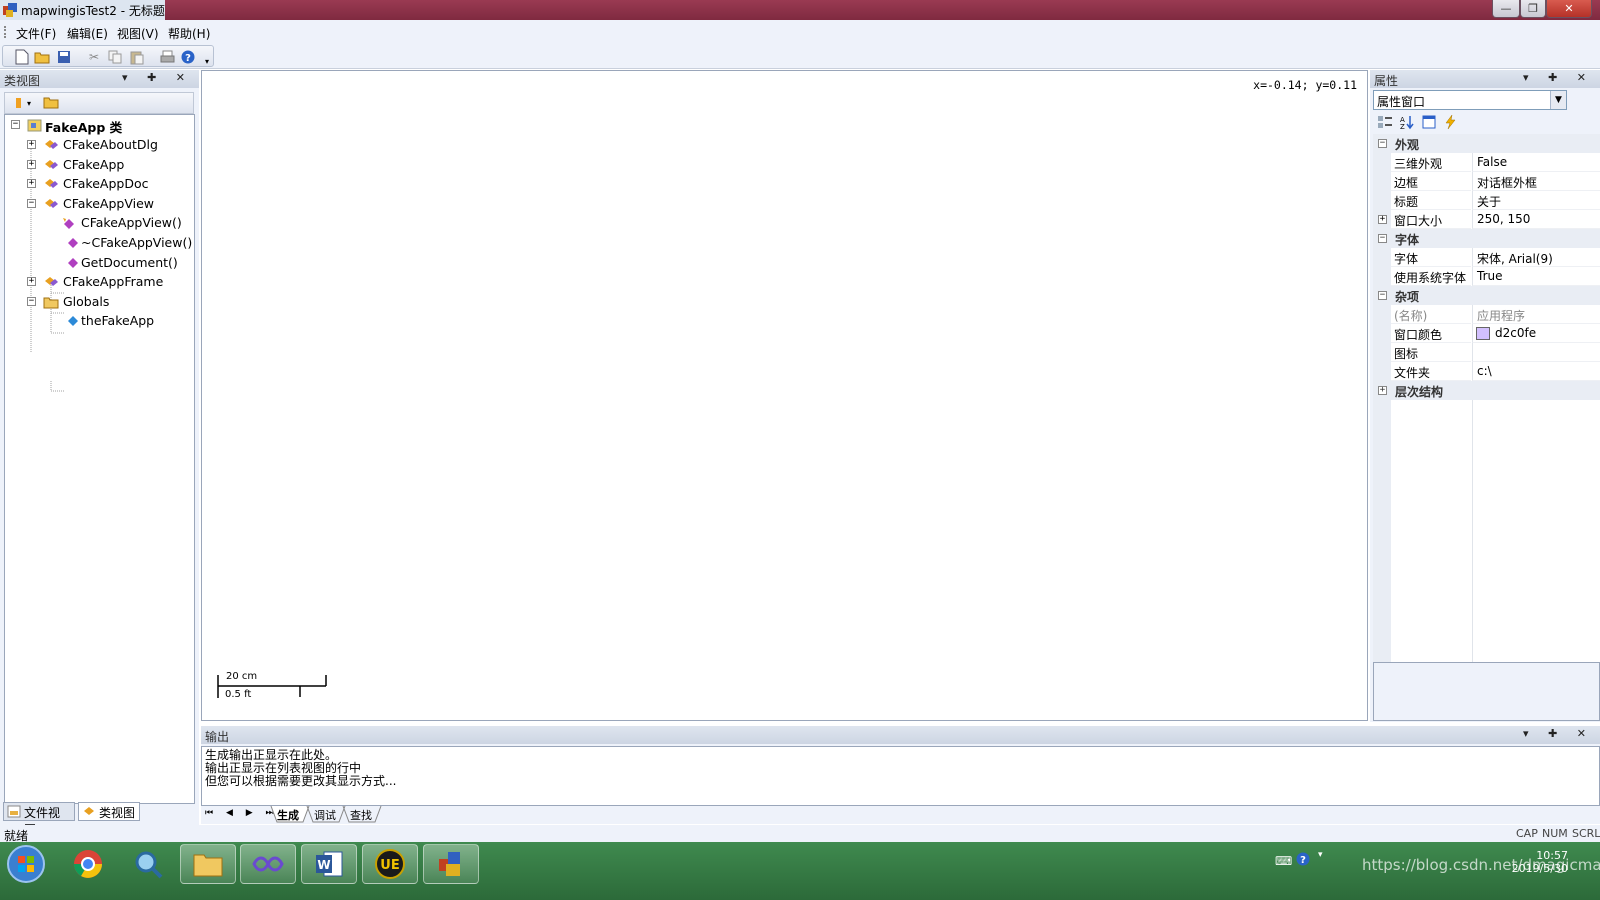 The width and height of the screenshot is (1600, 900). What do you see at coordinates (64, 57) in the screenshot?
I see `save-icon` at bounding box center [64, 57].